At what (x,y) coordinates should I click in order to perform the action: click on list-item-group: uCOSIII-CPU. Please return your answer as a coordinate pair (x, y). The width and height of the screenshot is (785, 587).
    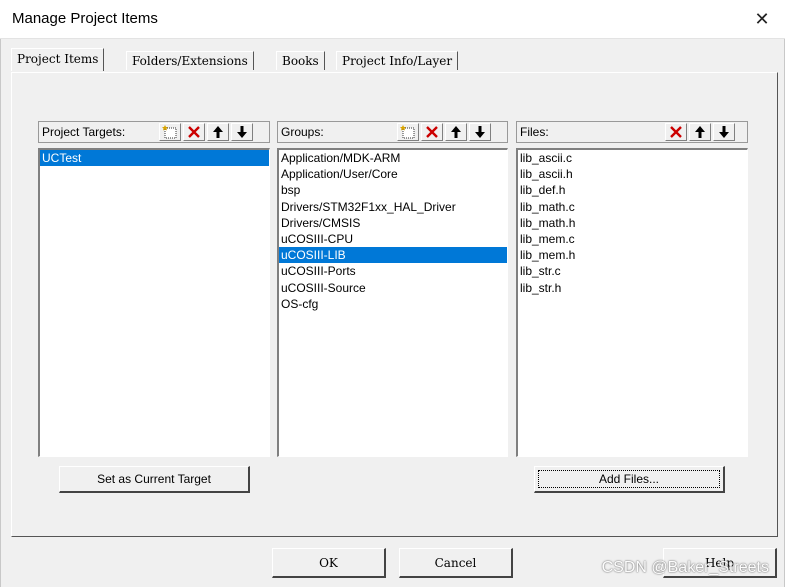
    Looking at the image, I should click on (393, 239).